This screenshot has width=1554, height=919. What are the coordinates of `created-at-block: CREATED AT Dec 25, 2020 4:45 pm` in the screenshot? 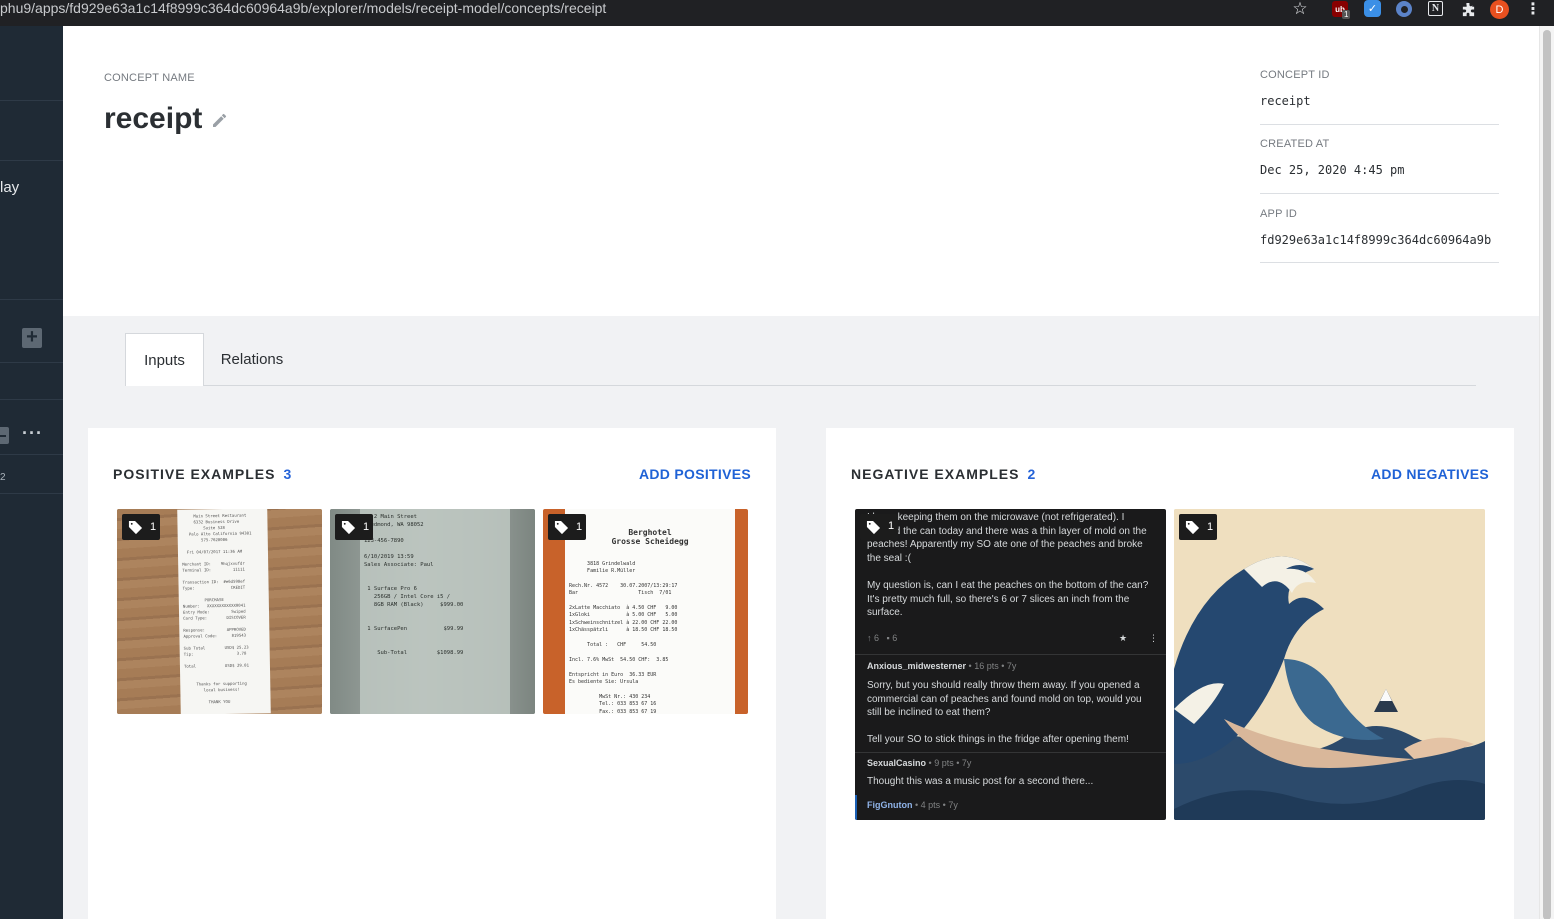 It's located at (1379, 166).